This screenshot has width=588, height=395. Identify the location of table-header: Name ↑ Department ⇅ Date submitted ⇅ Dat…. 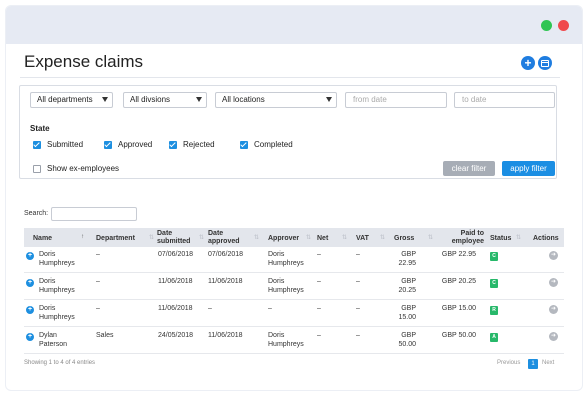
(294, 237).